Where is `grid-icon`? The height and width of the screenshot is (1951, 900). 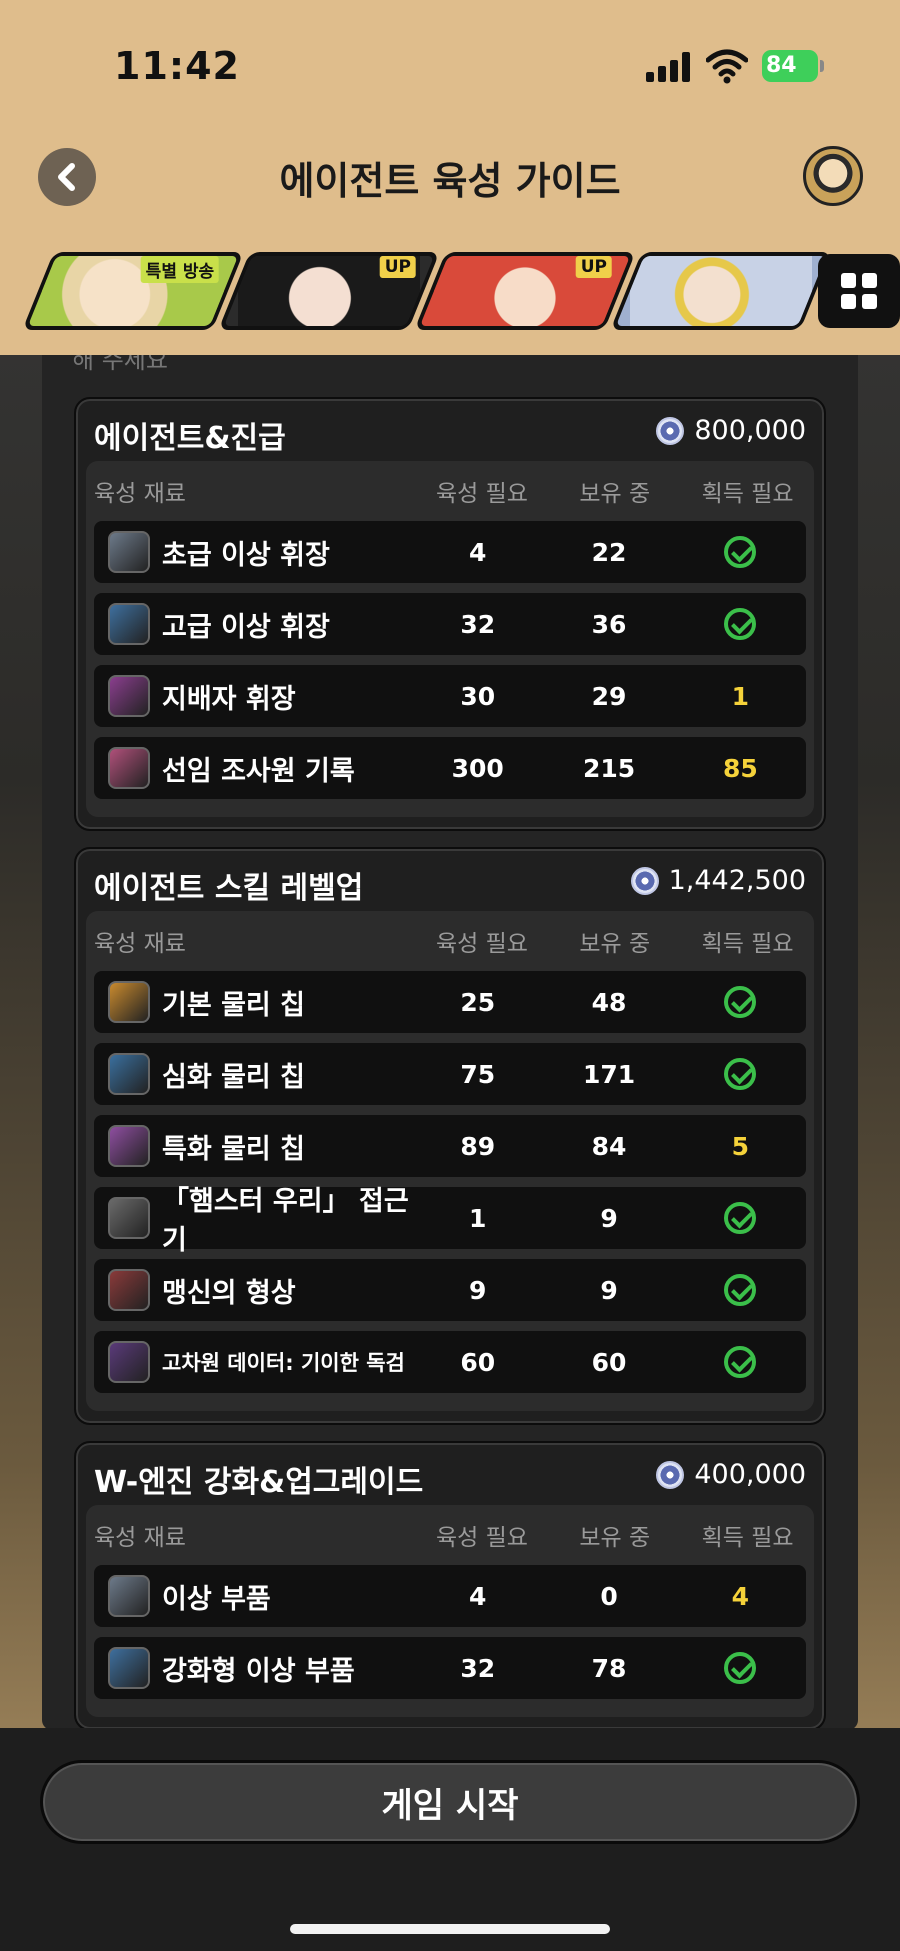
grid-icon is located at coordinates (859, 291).